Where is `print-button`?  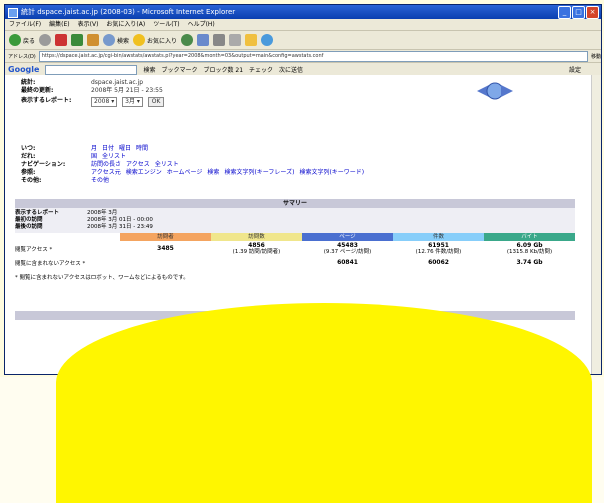
print-button is located at coordinates (219, 40).